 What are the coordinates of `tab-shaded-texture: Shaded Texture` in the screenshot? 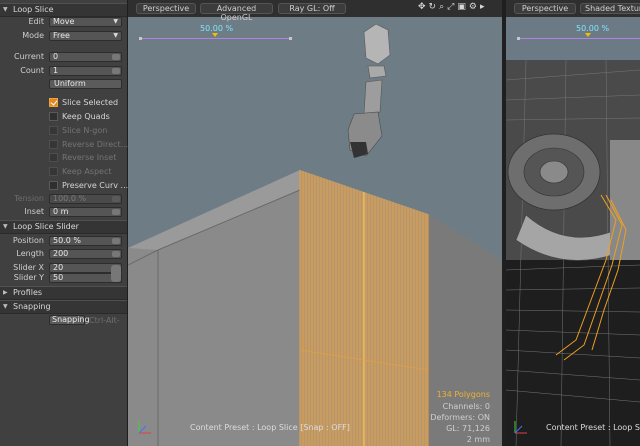 It's located at (610, 8).